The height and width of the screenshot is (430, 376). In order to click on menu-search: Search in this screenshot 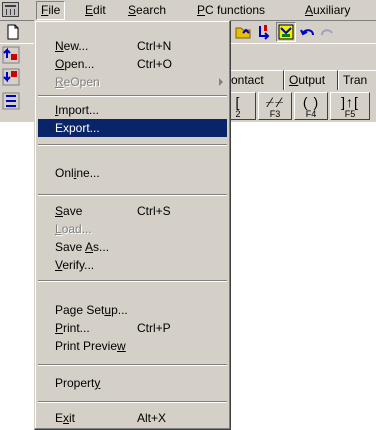, I will do `click(147, 10)`.